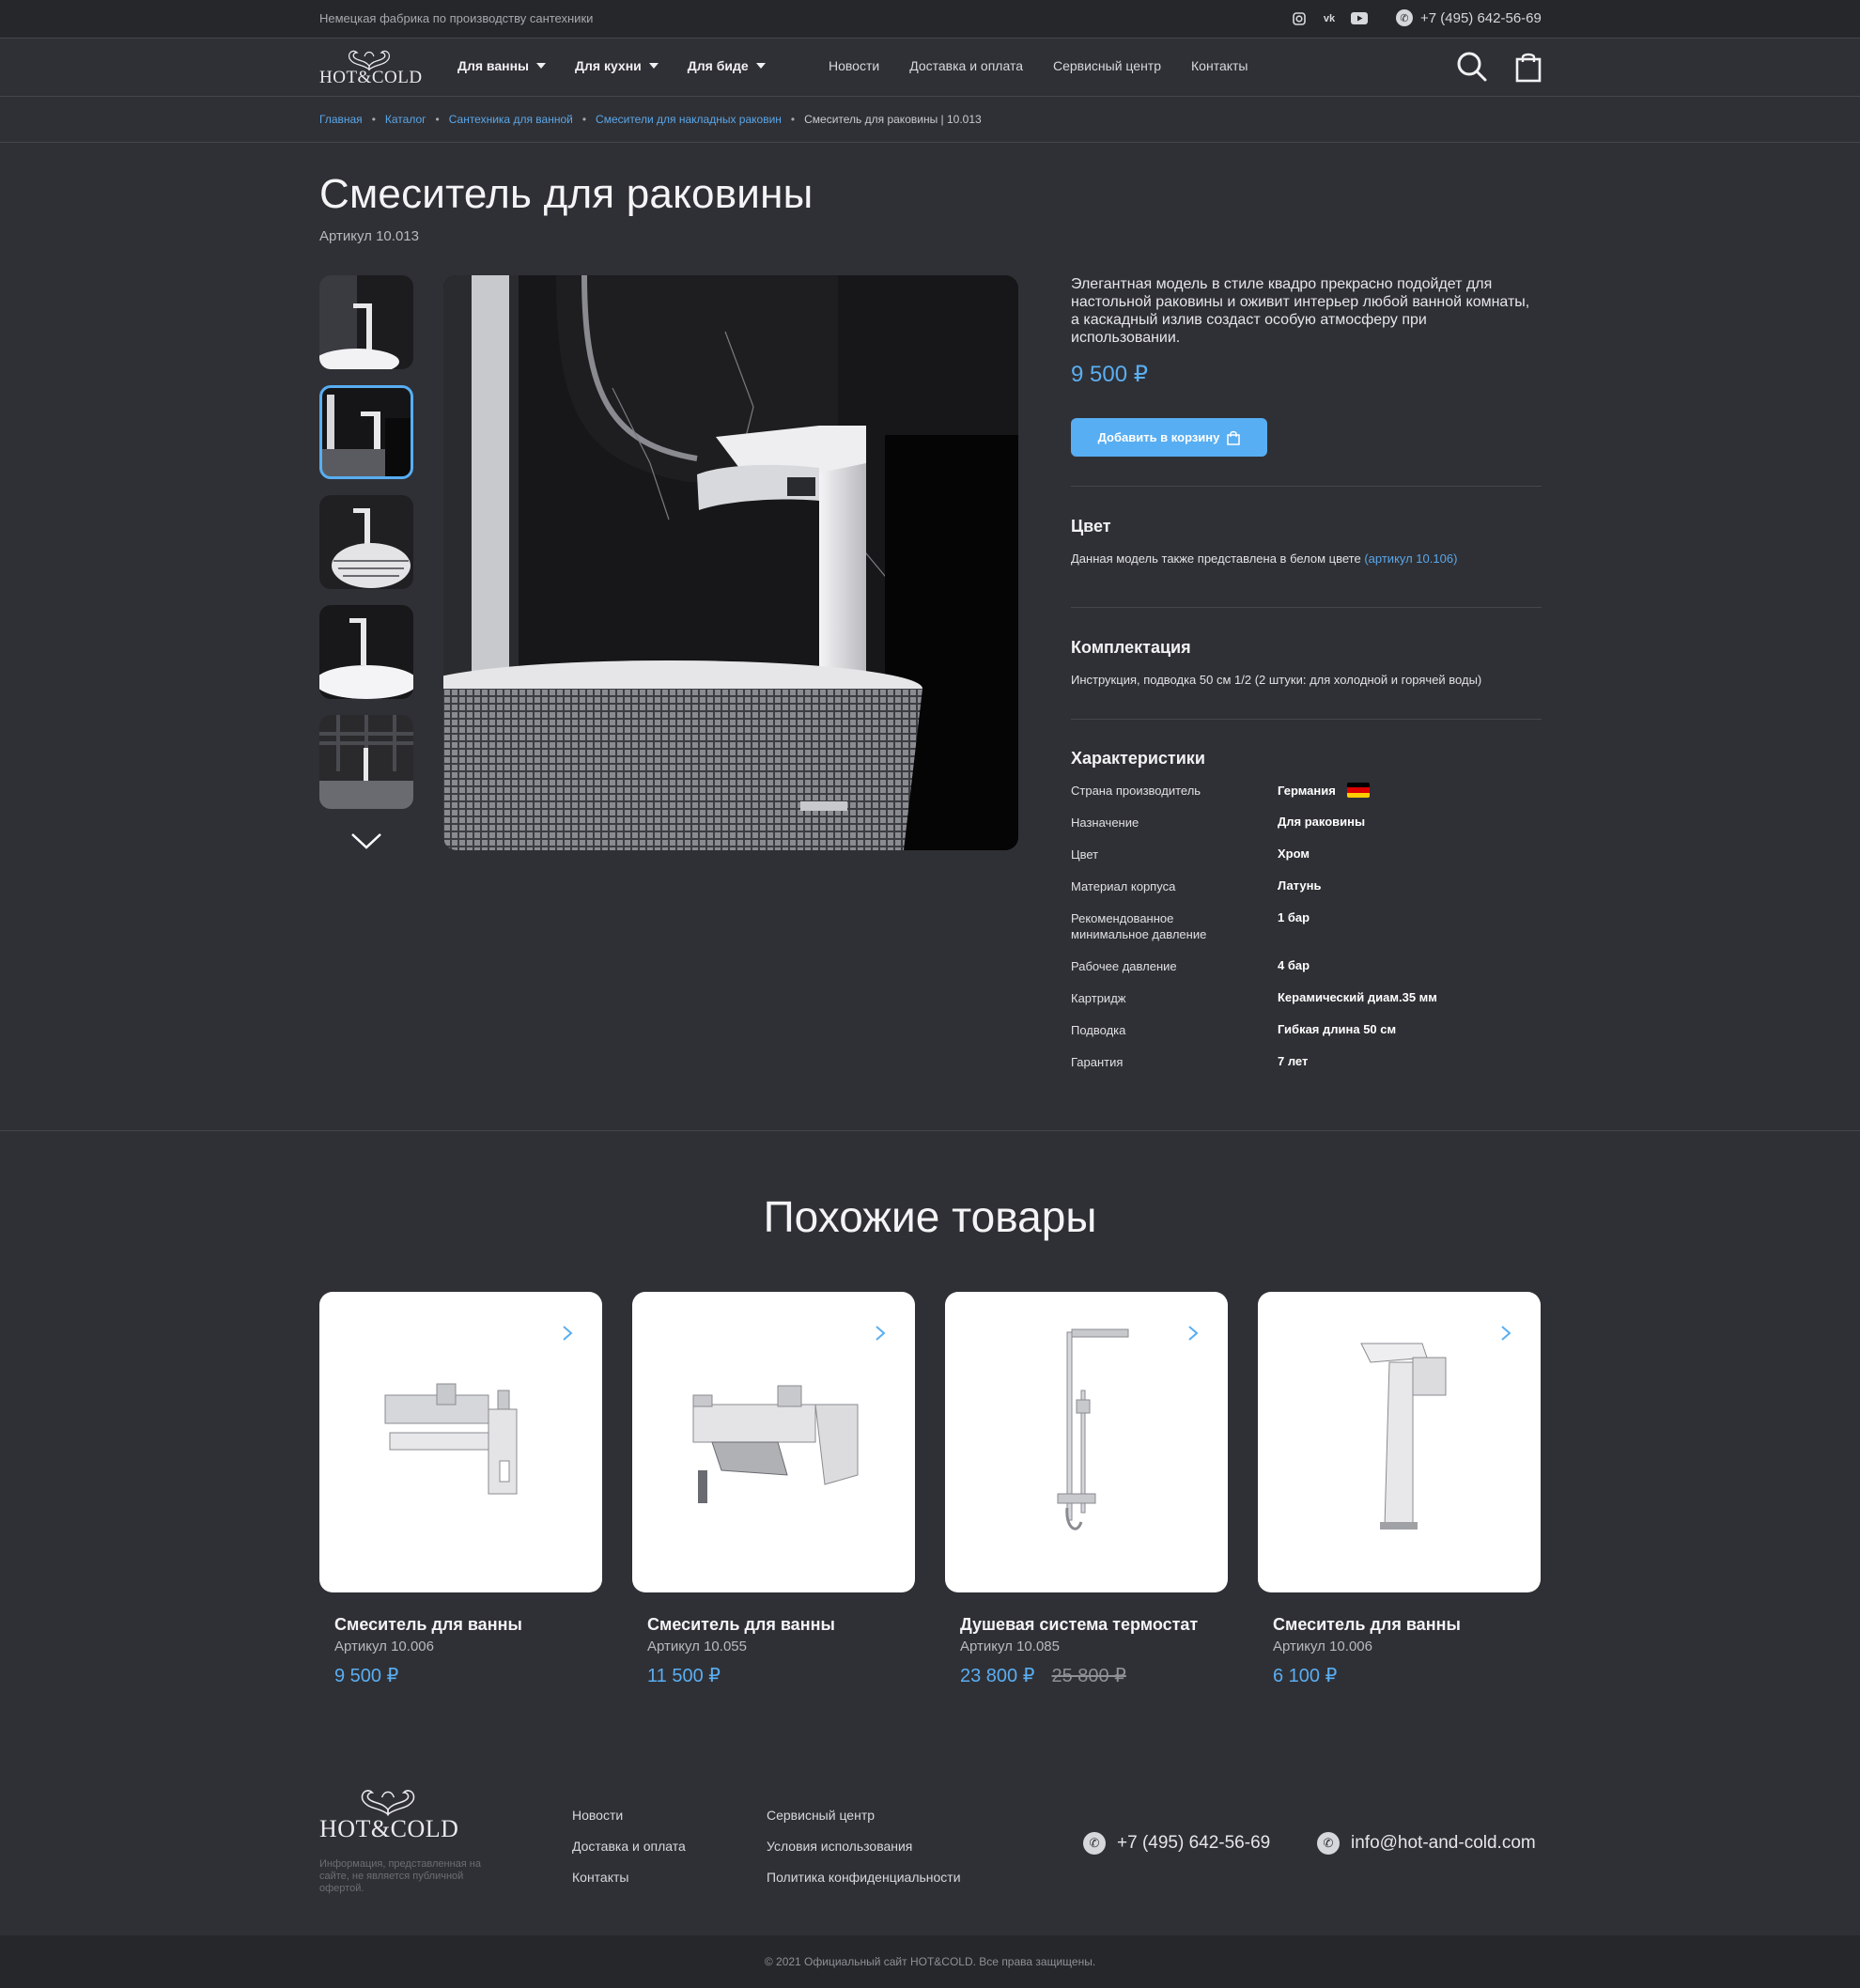 This screenshot has height=1988, width=1860. Describe the element at coordinates (1097, 1062) in the screenshot. I see `spec-label: Гарантия` at that location.